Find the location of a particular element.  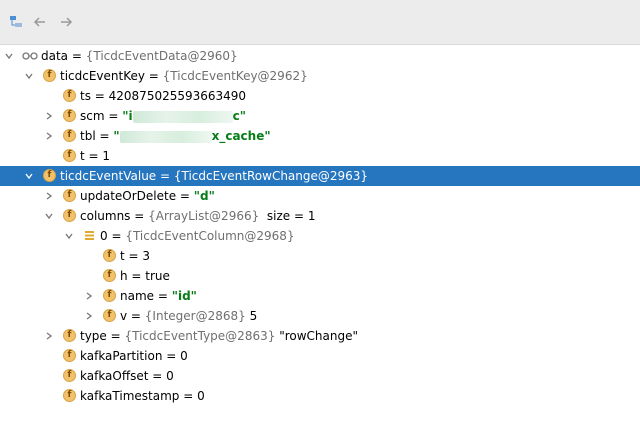

back-arrow-icon is located at coordinates (40, 22).